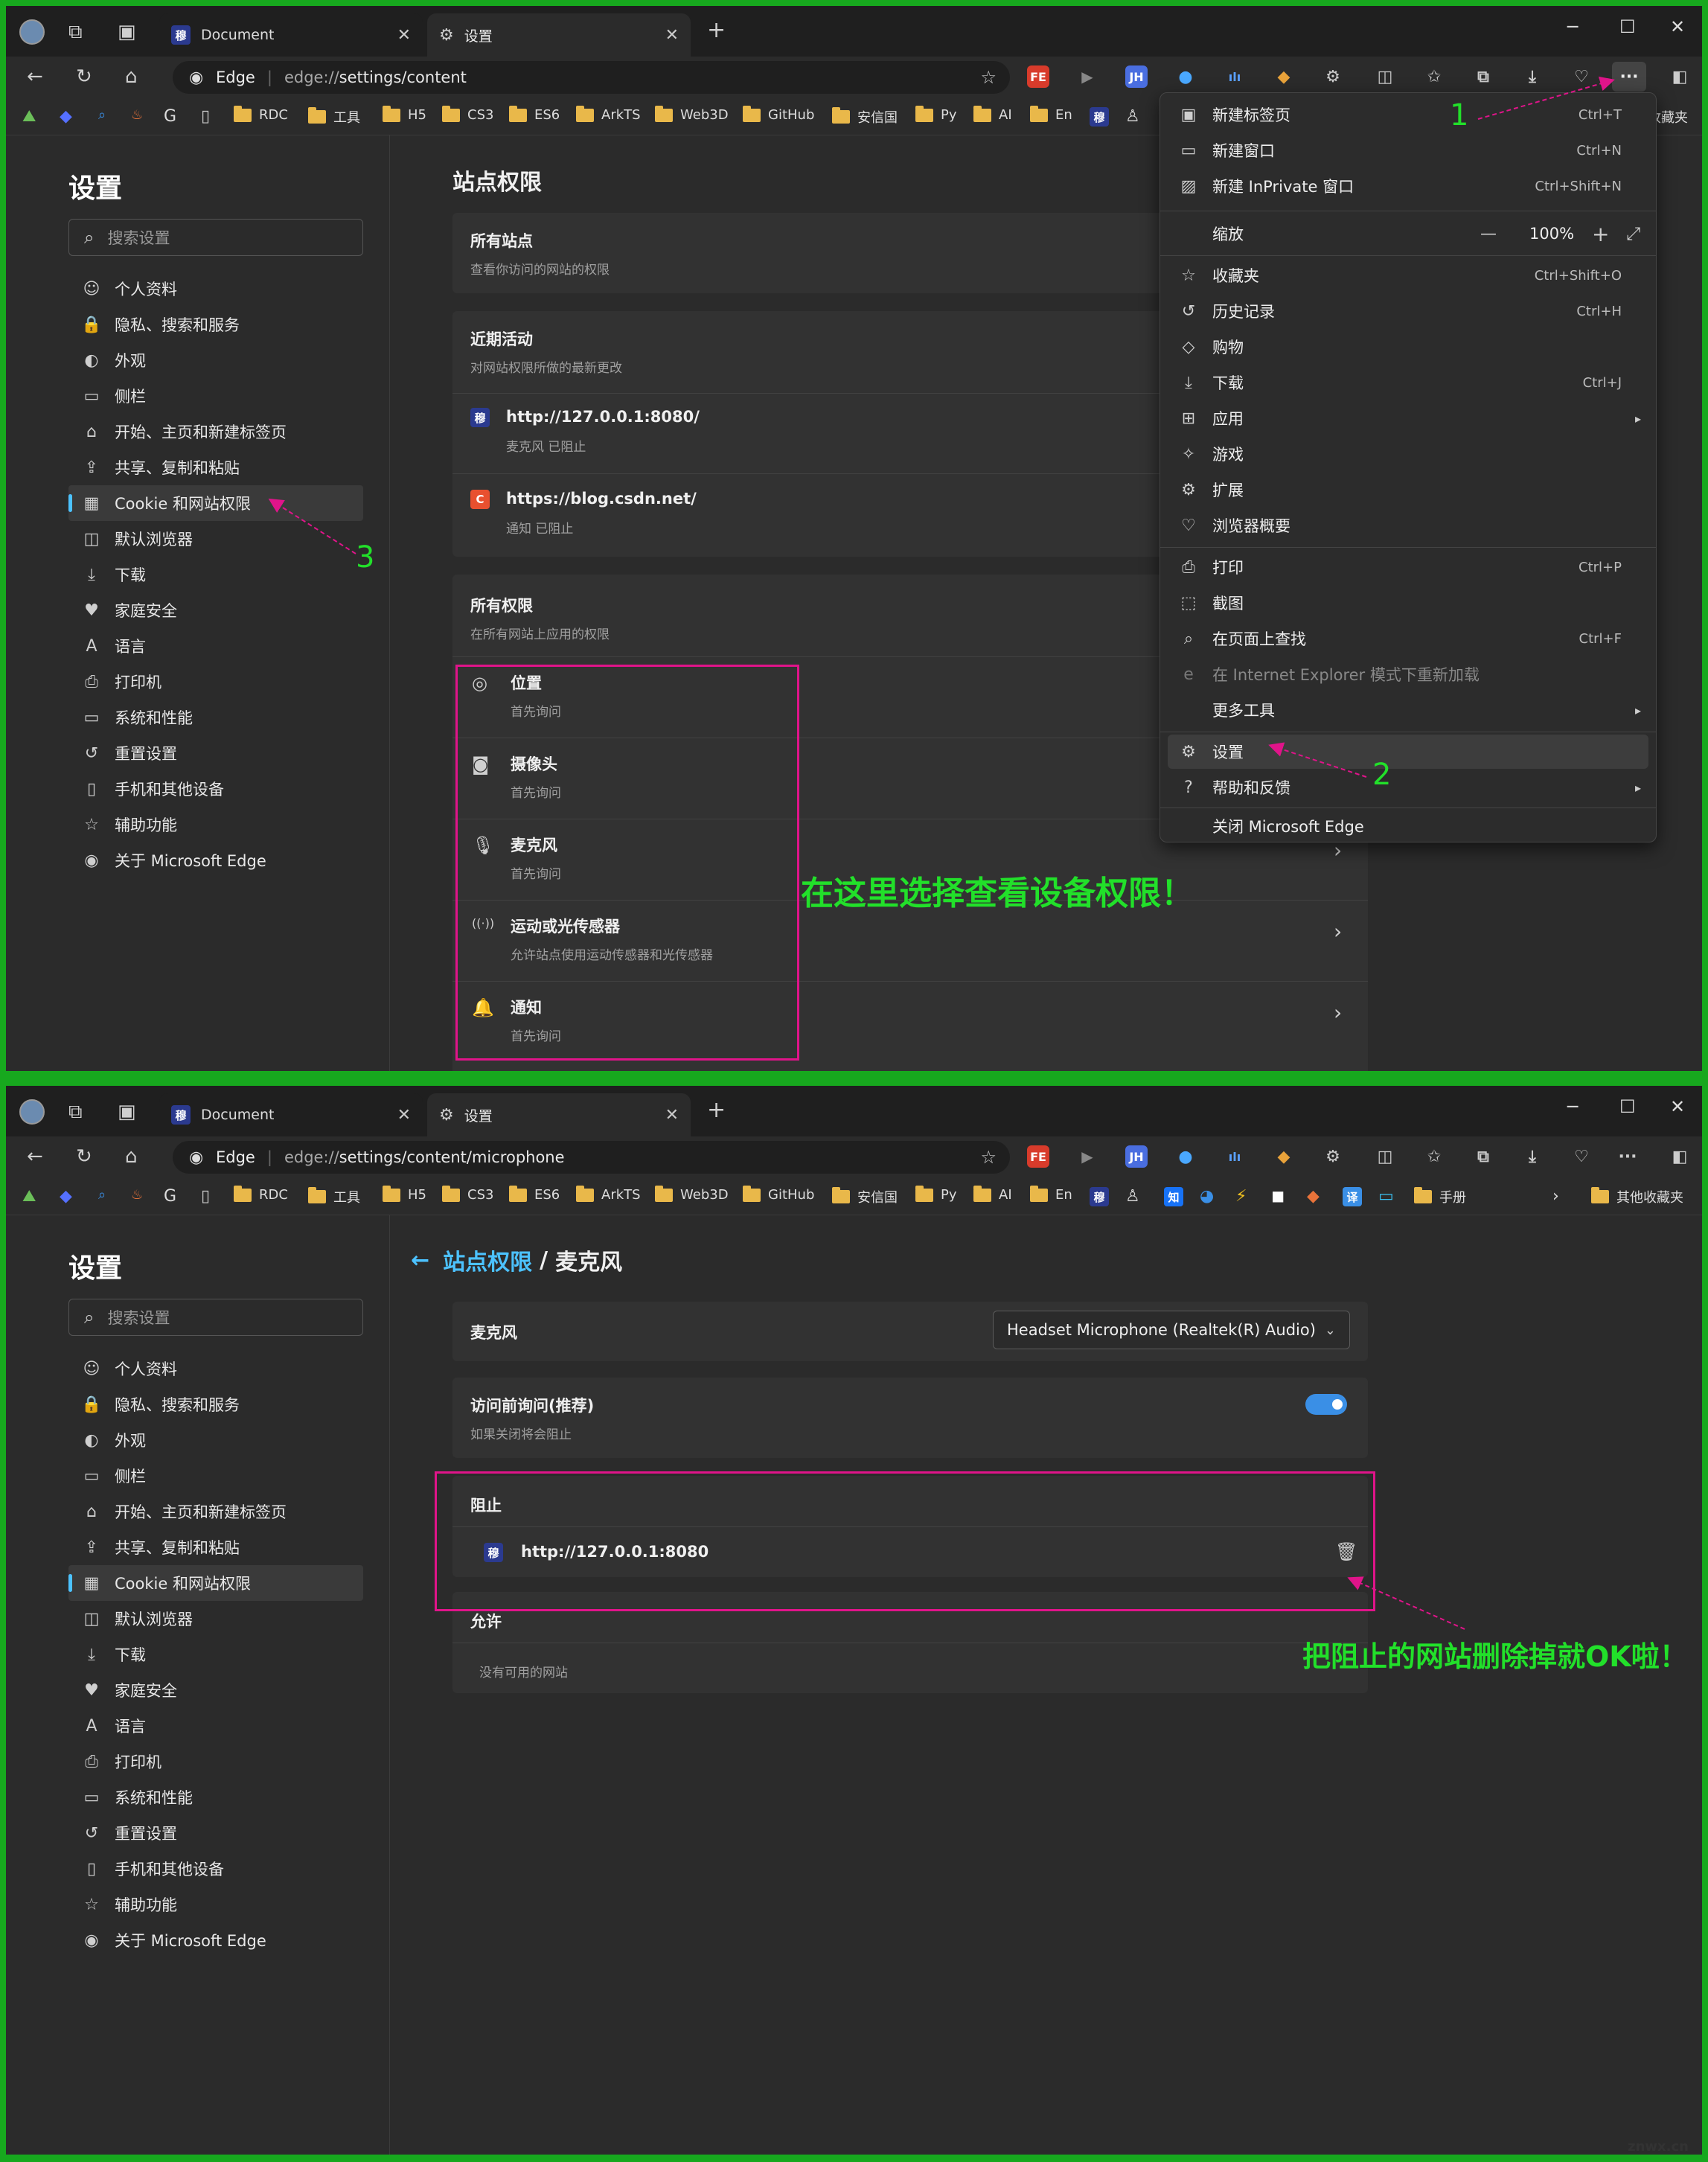 Image resolution: width=1708 pixels, height=2162 pixels. Describe the element at coordinates (1408, 186) in the screenshot. I see `menu-new-inprivate: ▨ 新建 InPrivate 窗口 Ctrl+Shift+N` at that location.